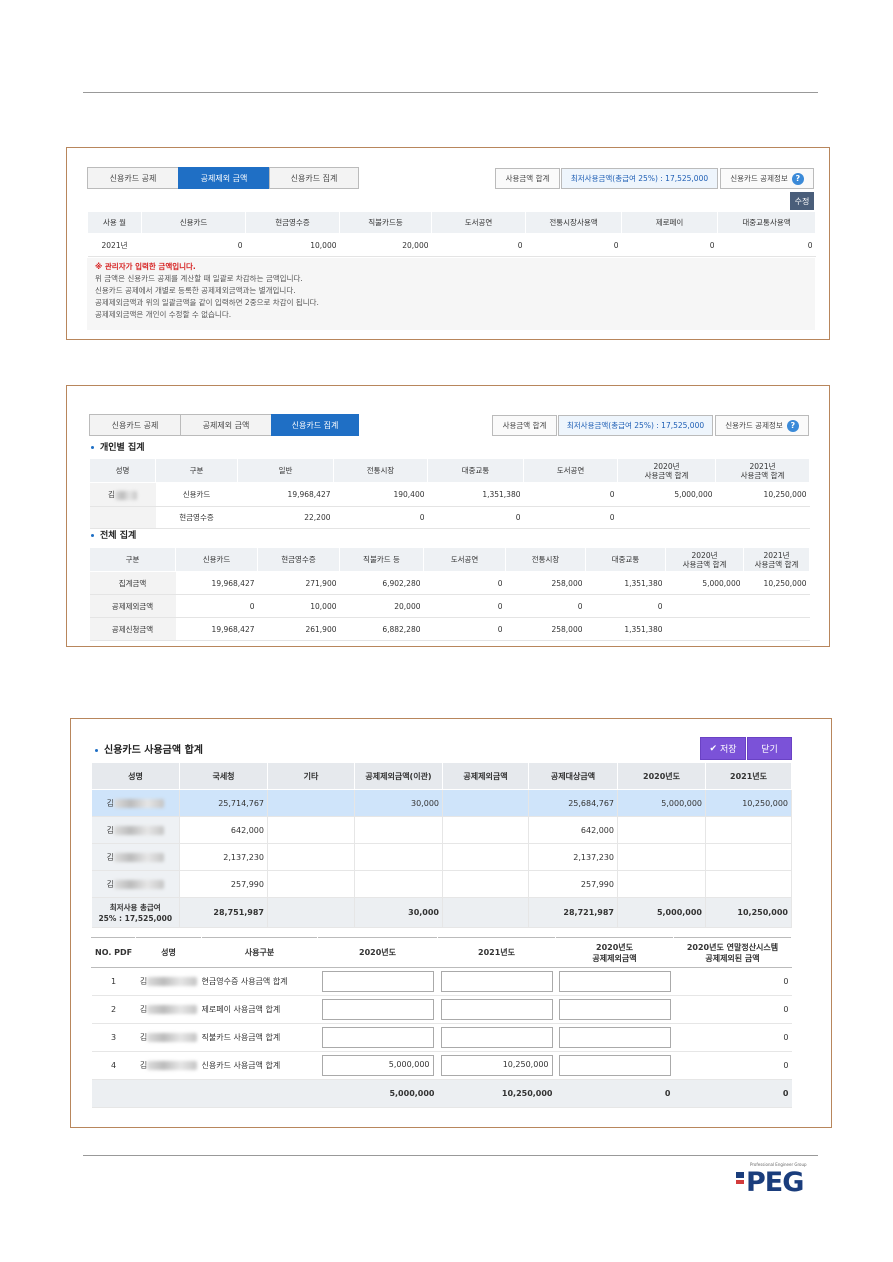 The width and height of the screenshot is (893, 1262). I want to click on total-excl, so click(485, 912).